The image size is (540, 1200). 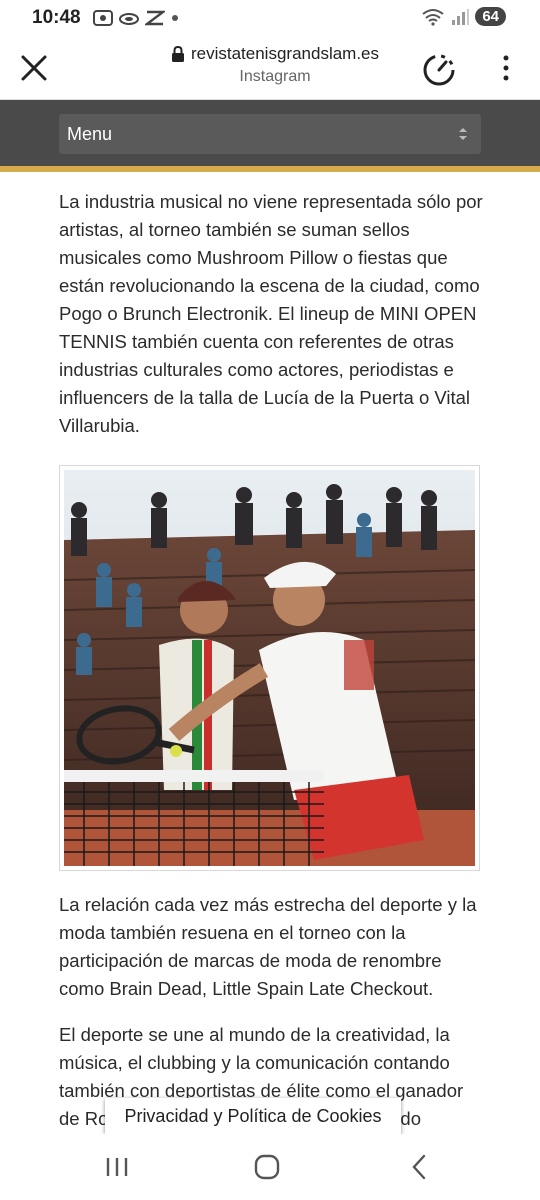 I want to click on url-text: revistatenisgrandslam.es, so click(x=285, y=53).